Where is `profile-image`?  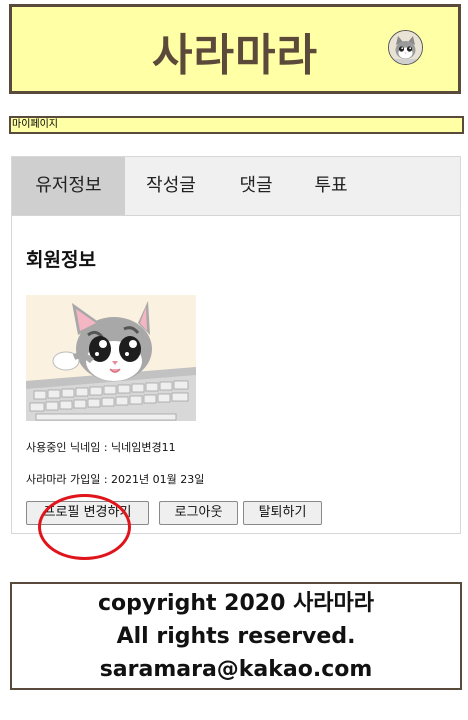
profile-image is located at coordinates (111, 358).